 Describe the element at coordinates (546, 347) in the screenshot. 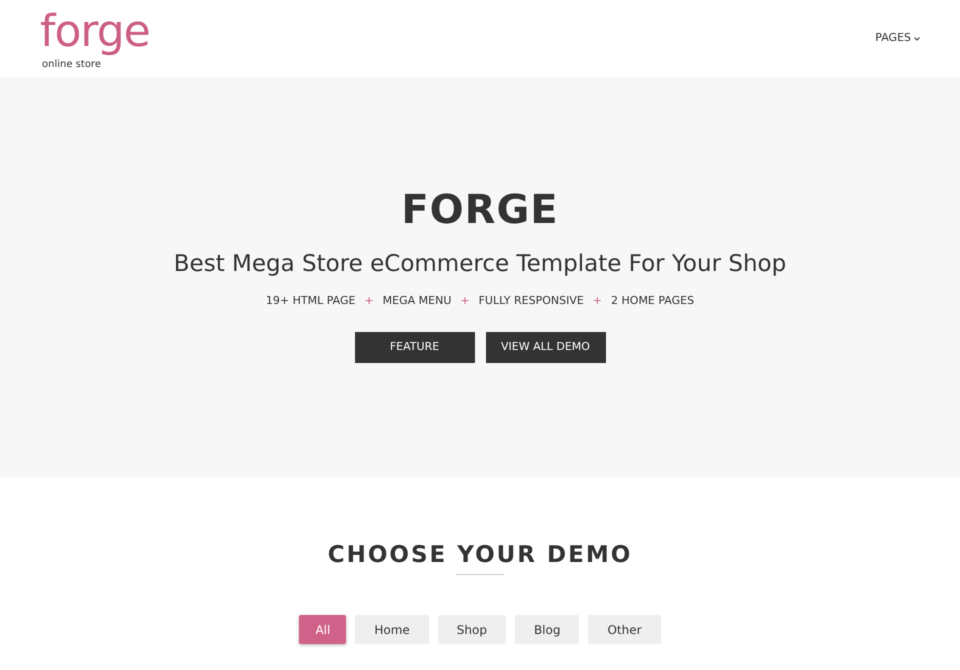

I see `hero-button: VIEW ALL DEMO` at that location.